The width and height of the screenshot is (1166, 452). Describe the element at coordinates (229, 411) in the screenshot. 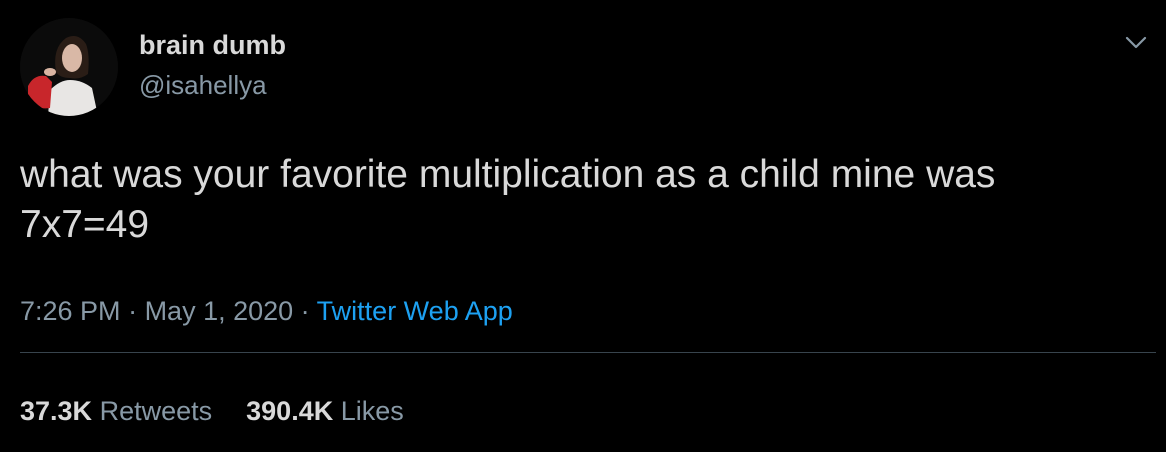

I see `tweet-stats: 37.3K Retweets 390.4K Likes` at that location.